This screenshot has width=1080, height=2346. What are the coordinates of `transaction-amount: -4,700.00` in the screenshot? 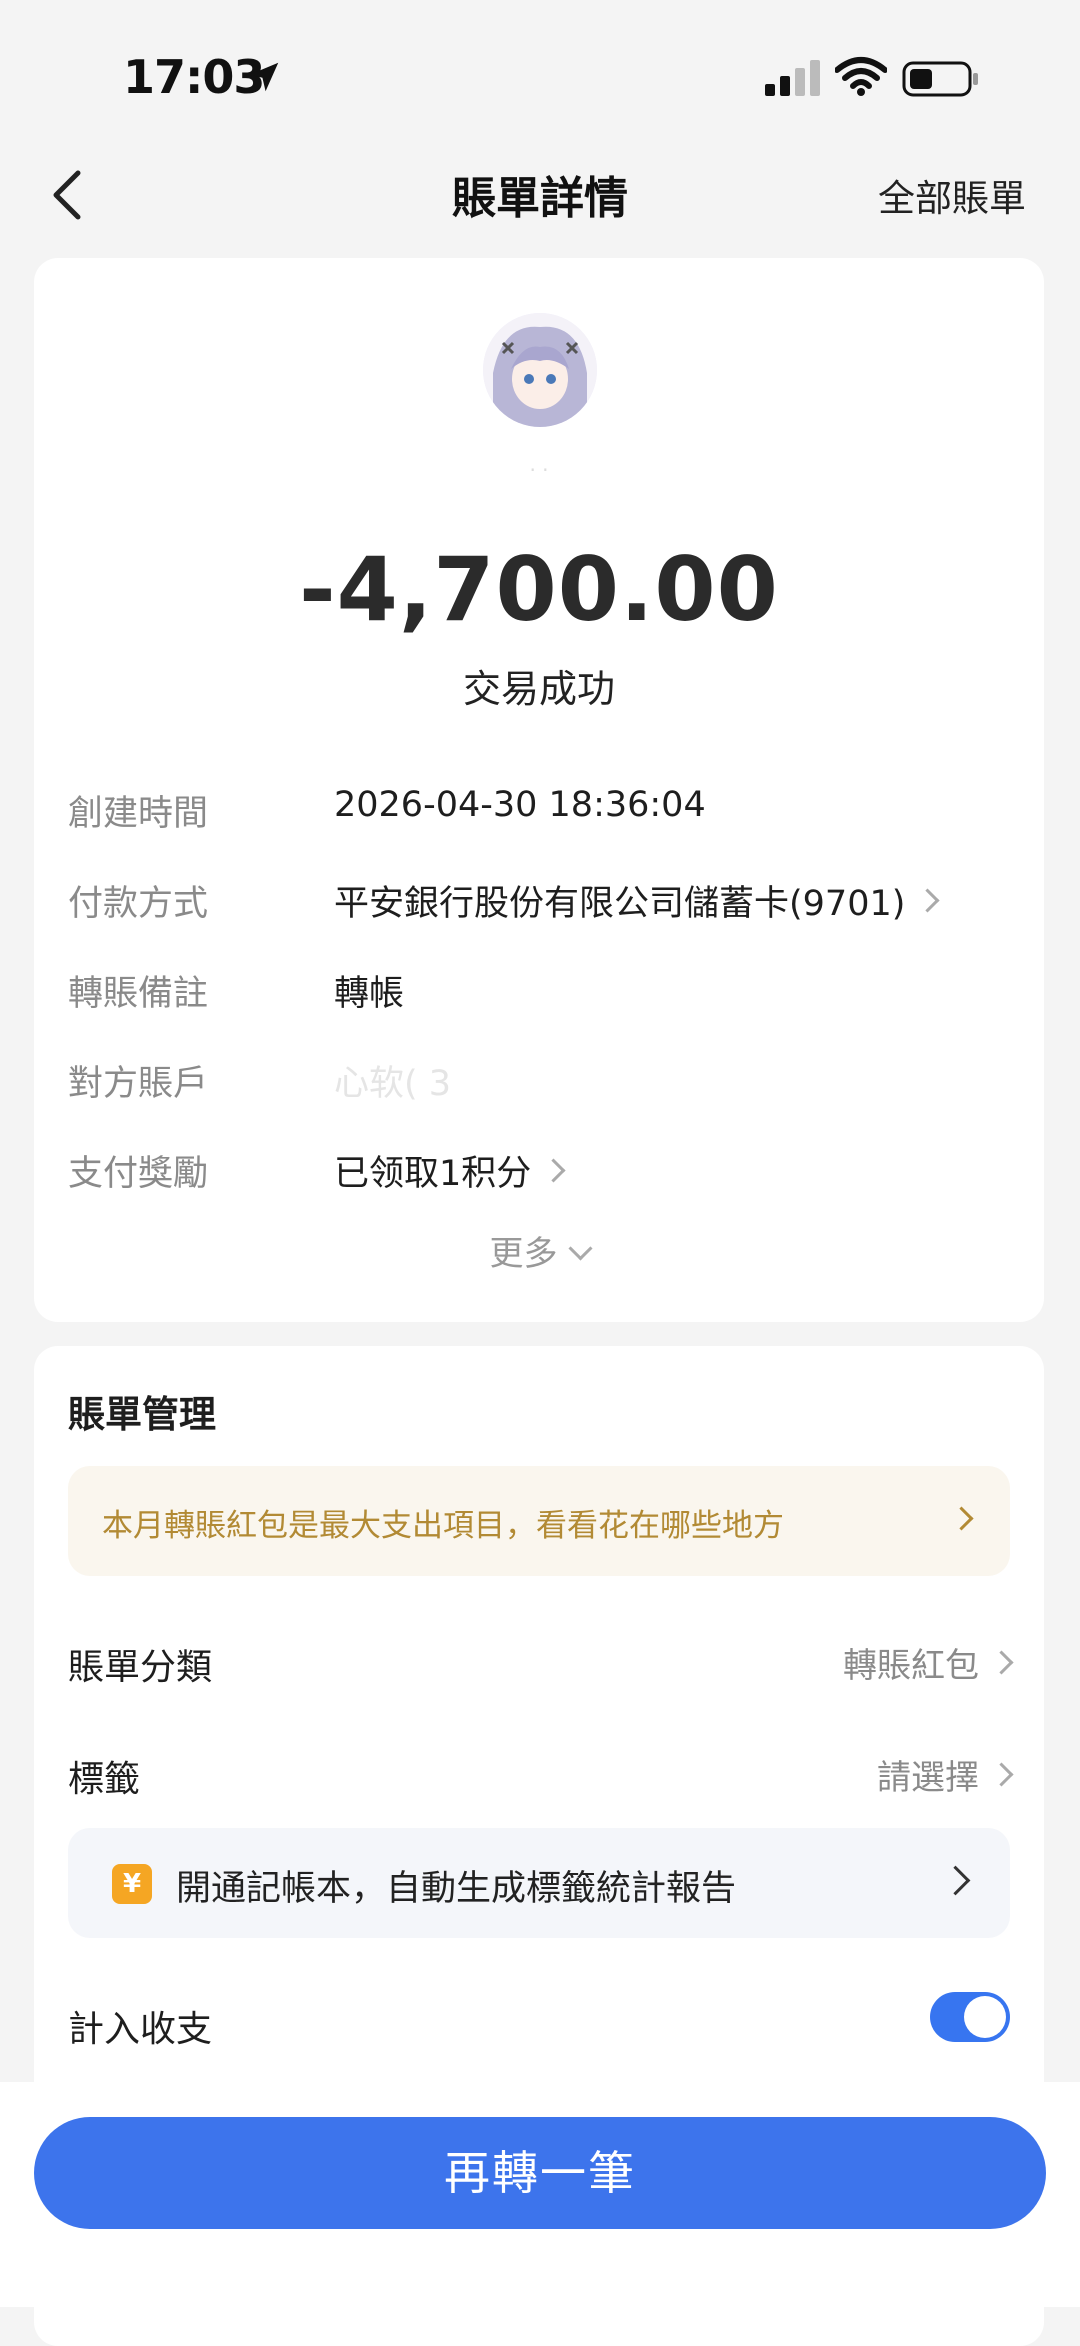 It's located at (539, 589).